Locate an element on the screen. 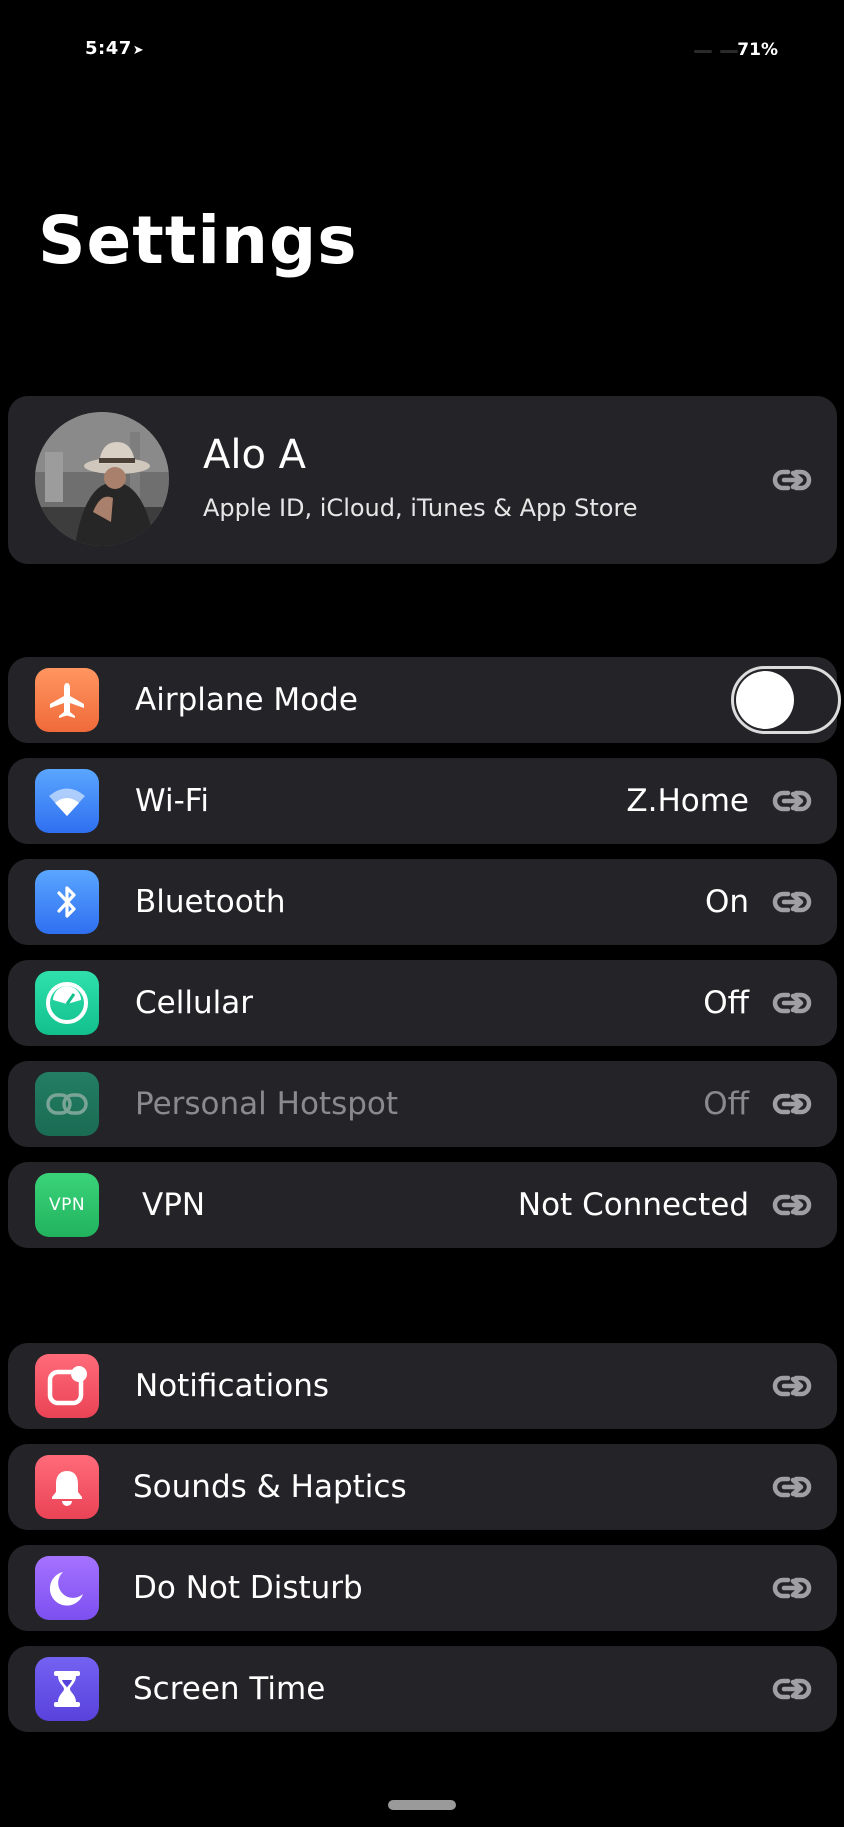 The width and height of the screenshot is (844, 1827). status-time: 5:47➤ is located at coordinates (114, 48).